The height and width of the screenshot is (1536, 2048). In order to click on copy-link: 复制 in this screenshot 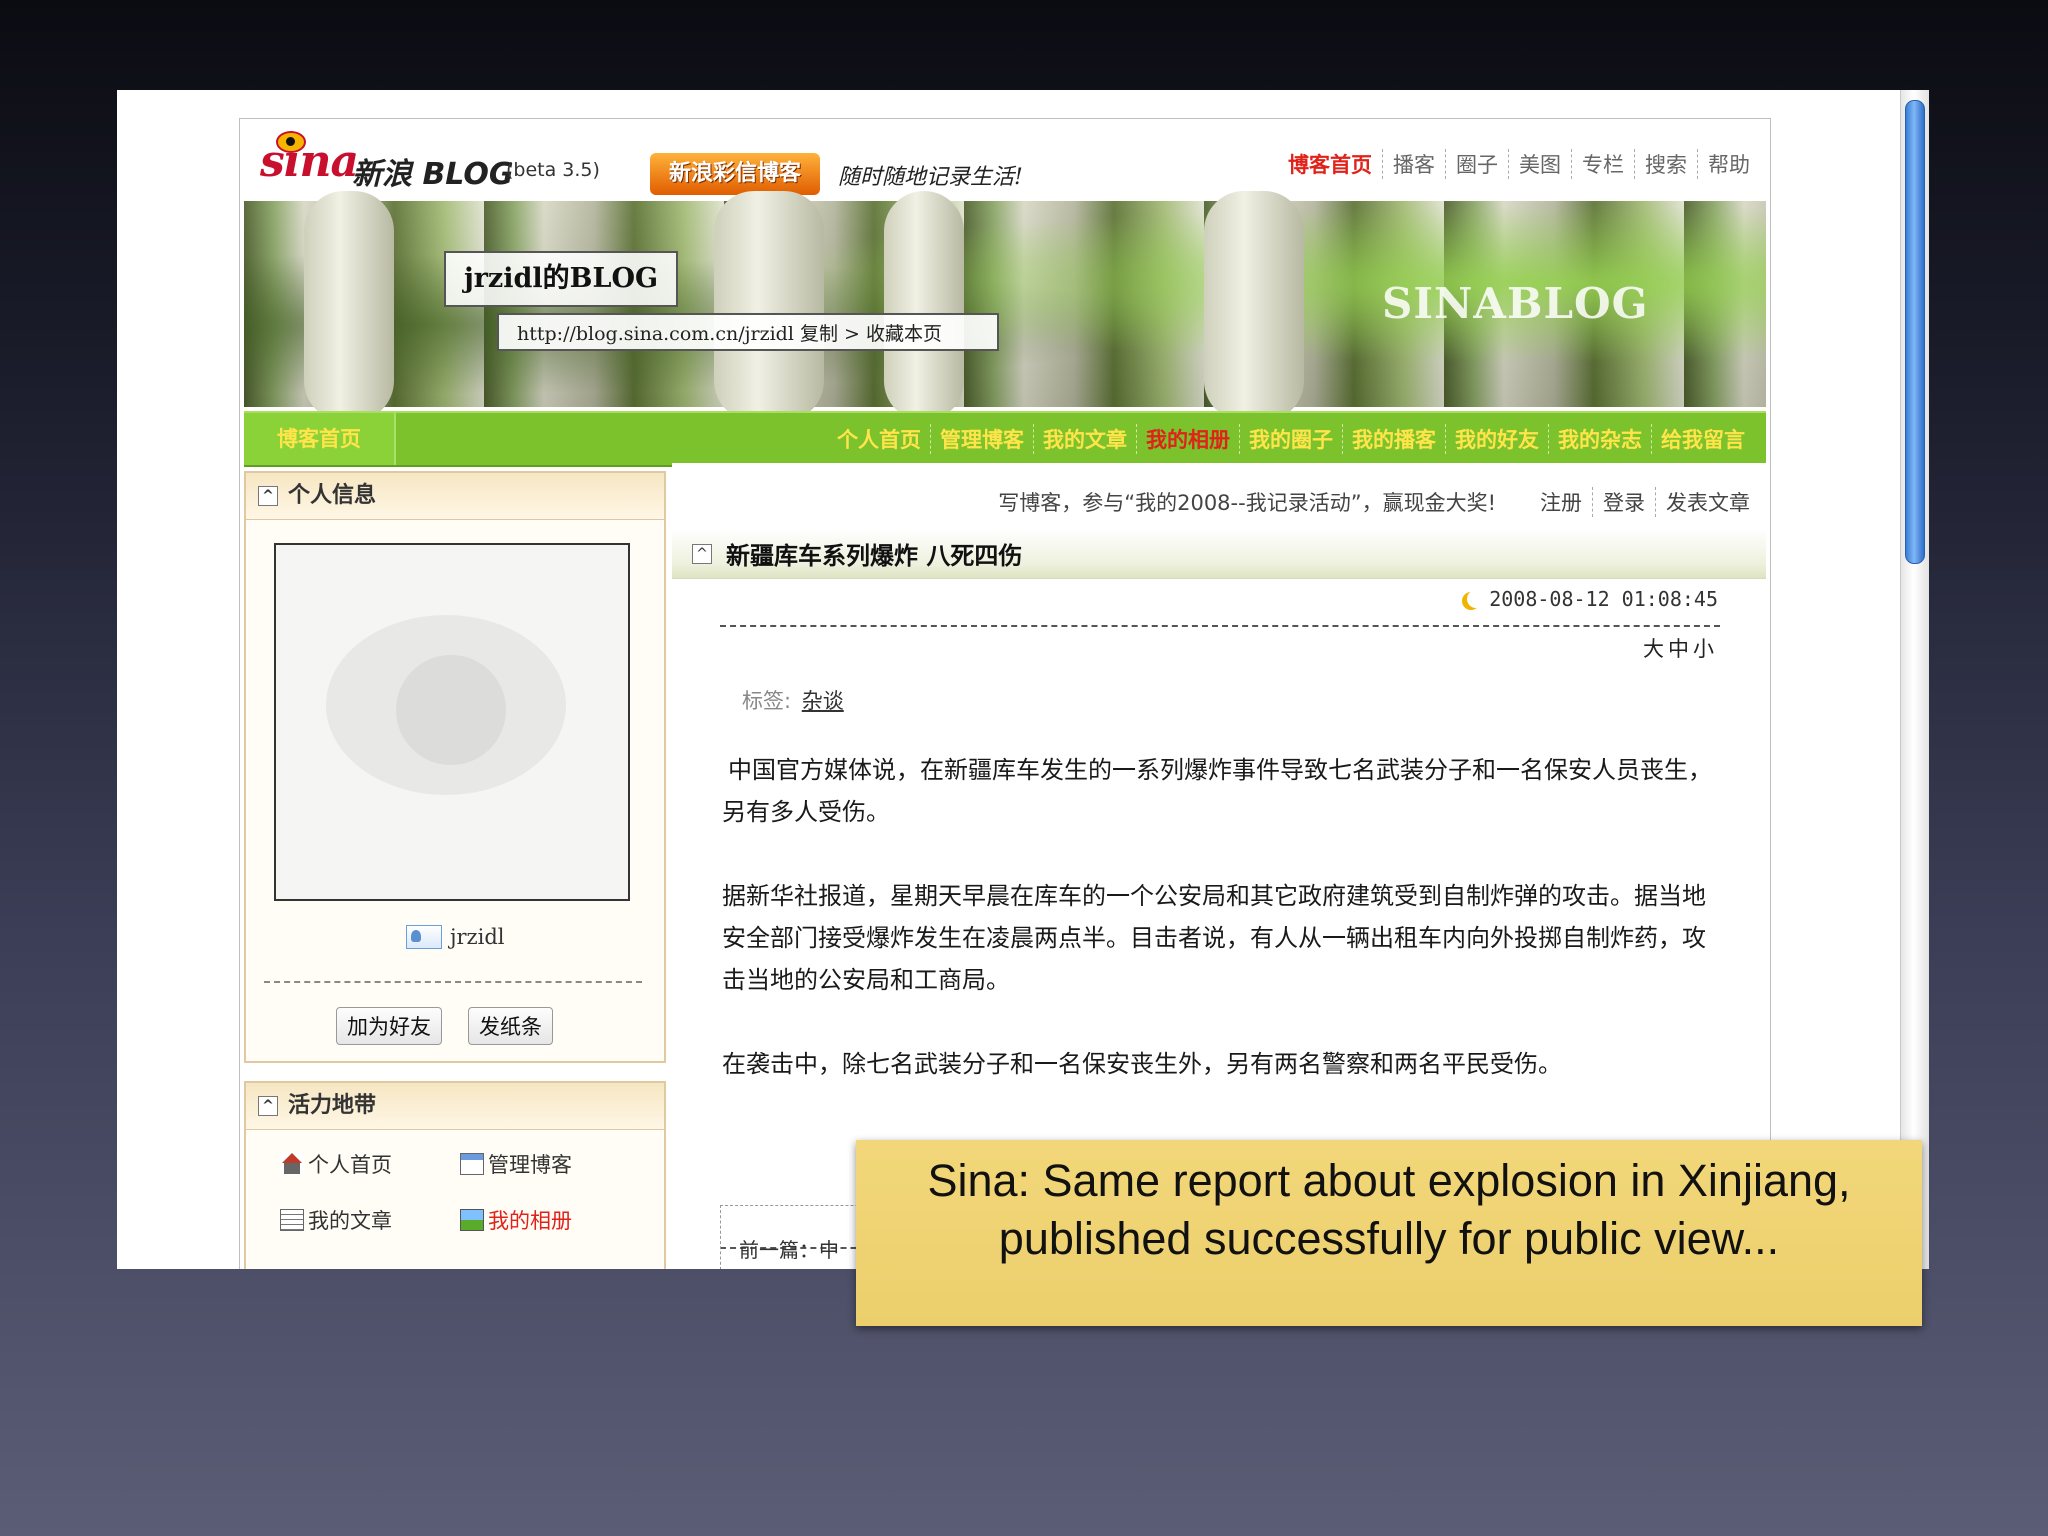, I will do `click(819, 334)`.